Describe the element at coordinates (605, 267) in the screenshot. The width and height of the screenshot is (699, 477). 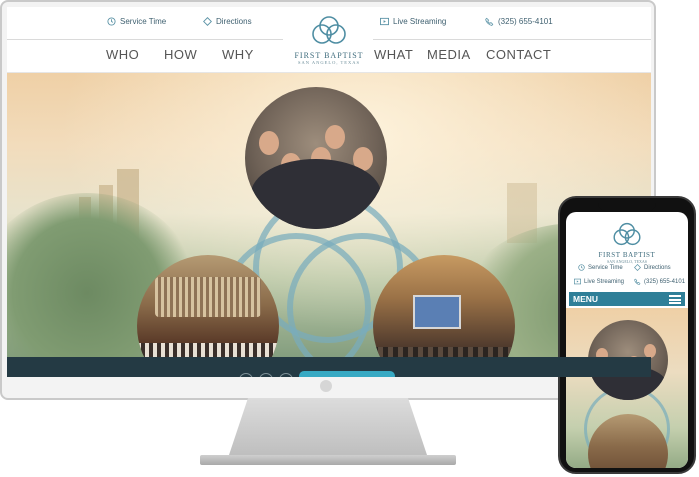
I see `mobile-service-time-label: Service Time` at that location.